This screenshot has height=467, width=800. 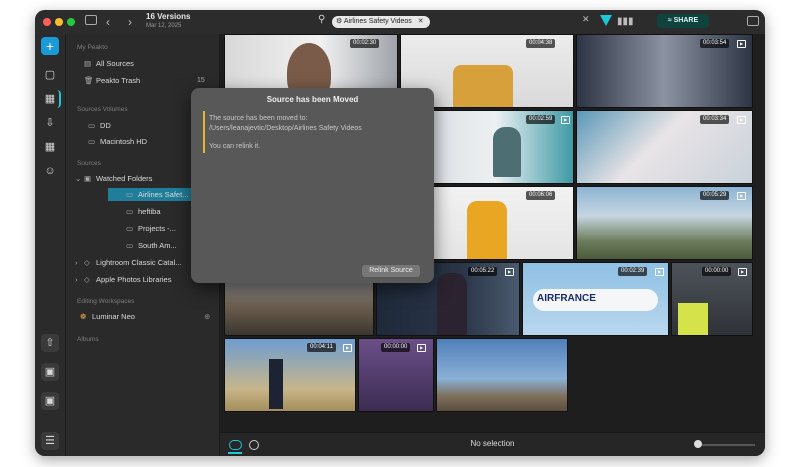 What do you see at coordinates (664, 223) in the screenshot?
I see `video-tile: 00:05:29 ▶` at bounding box center [664, 223].